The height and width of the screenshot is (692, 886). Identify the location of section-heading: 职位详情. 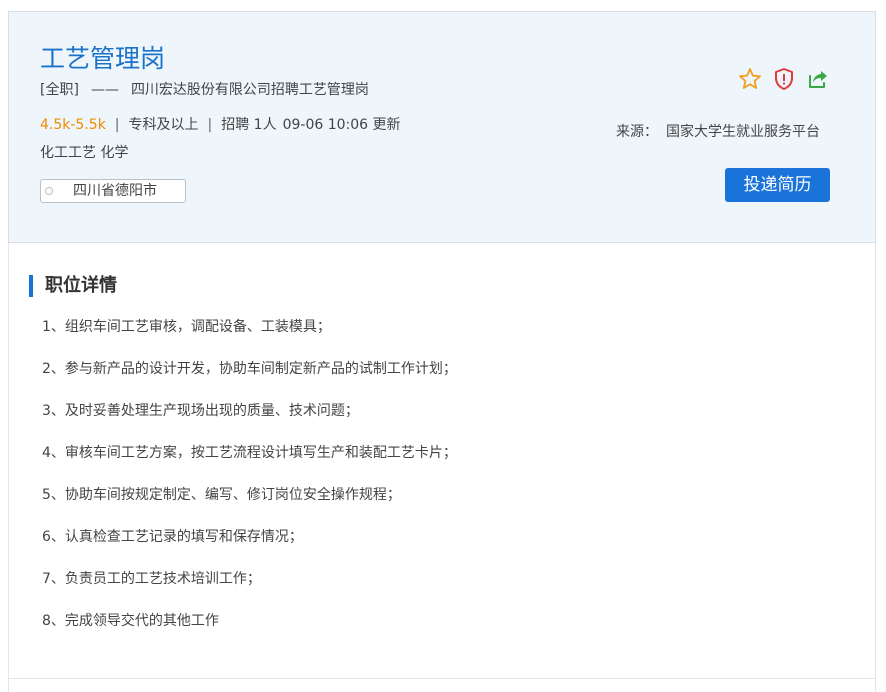
(73, 286).